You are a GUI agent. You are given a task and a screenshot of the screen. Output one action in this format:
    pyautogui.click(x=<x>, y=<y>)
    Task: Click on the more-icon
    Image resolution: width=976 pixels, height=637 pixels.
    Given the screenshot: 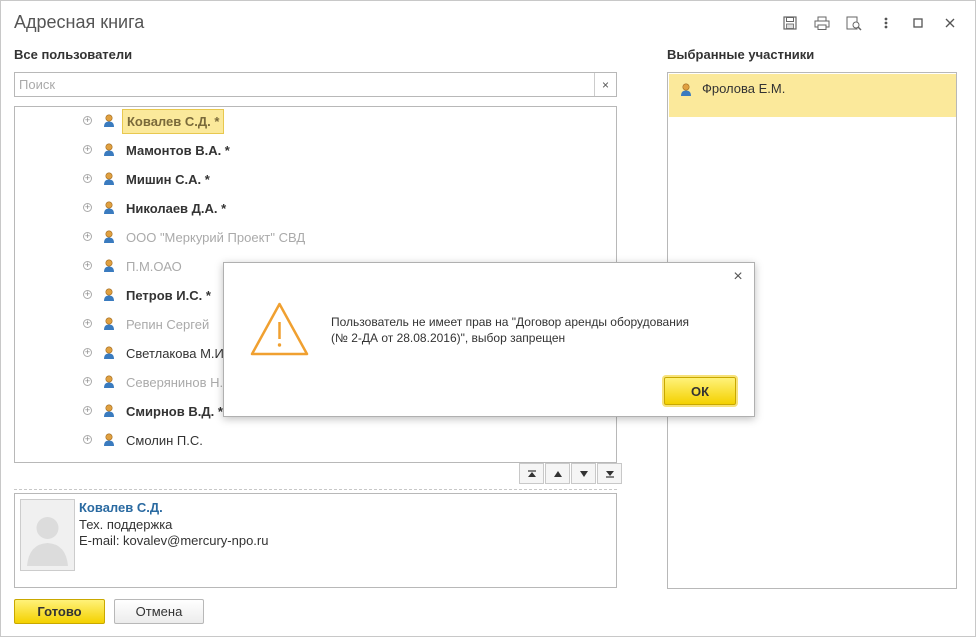 What is the action you would take?
    pyautogui.click(x=886, y=23)
    